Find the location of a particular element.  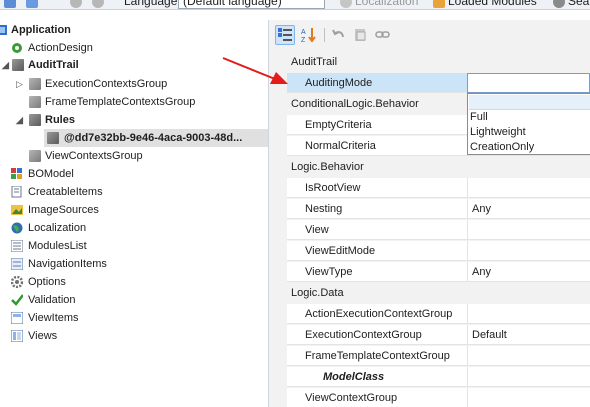

property-row-actionexecutioncontextgroup: ActionExecutionContextGroup is located at coordinates (429, 314).